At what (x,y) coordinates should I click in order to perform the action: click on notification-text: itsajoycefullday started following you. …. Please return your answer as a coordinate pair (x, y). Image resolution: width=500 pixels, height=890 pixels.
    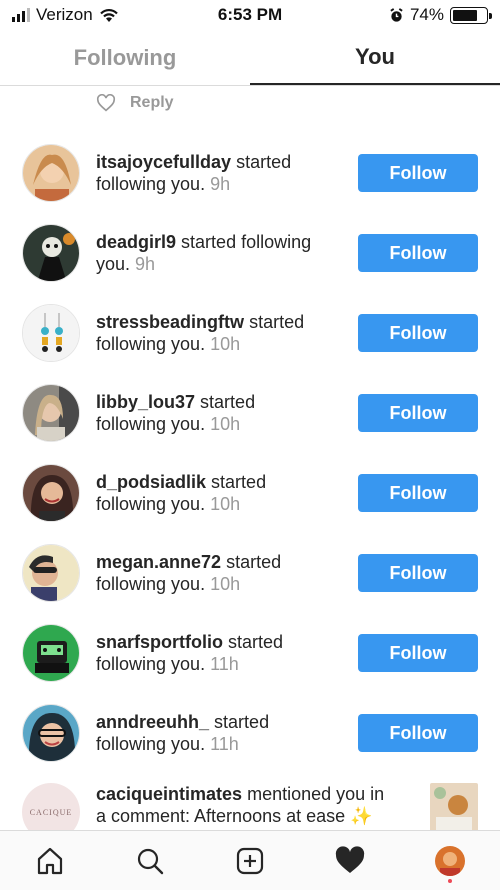
    Looking at the image, I should click on (227, 173).